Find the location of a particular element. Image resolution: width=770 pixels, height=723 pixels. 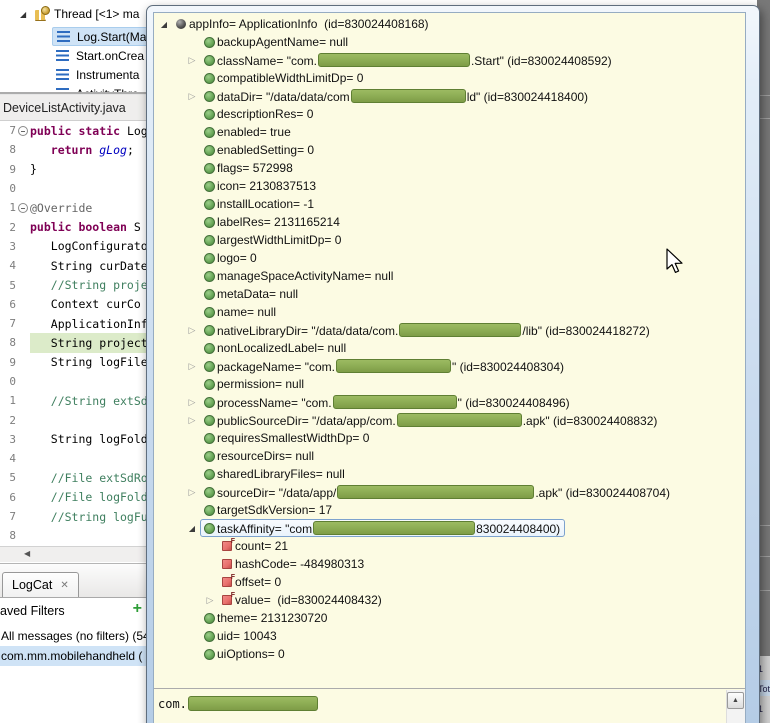

variable-text: installLocation= -1 is located at coordinates (265, 204).